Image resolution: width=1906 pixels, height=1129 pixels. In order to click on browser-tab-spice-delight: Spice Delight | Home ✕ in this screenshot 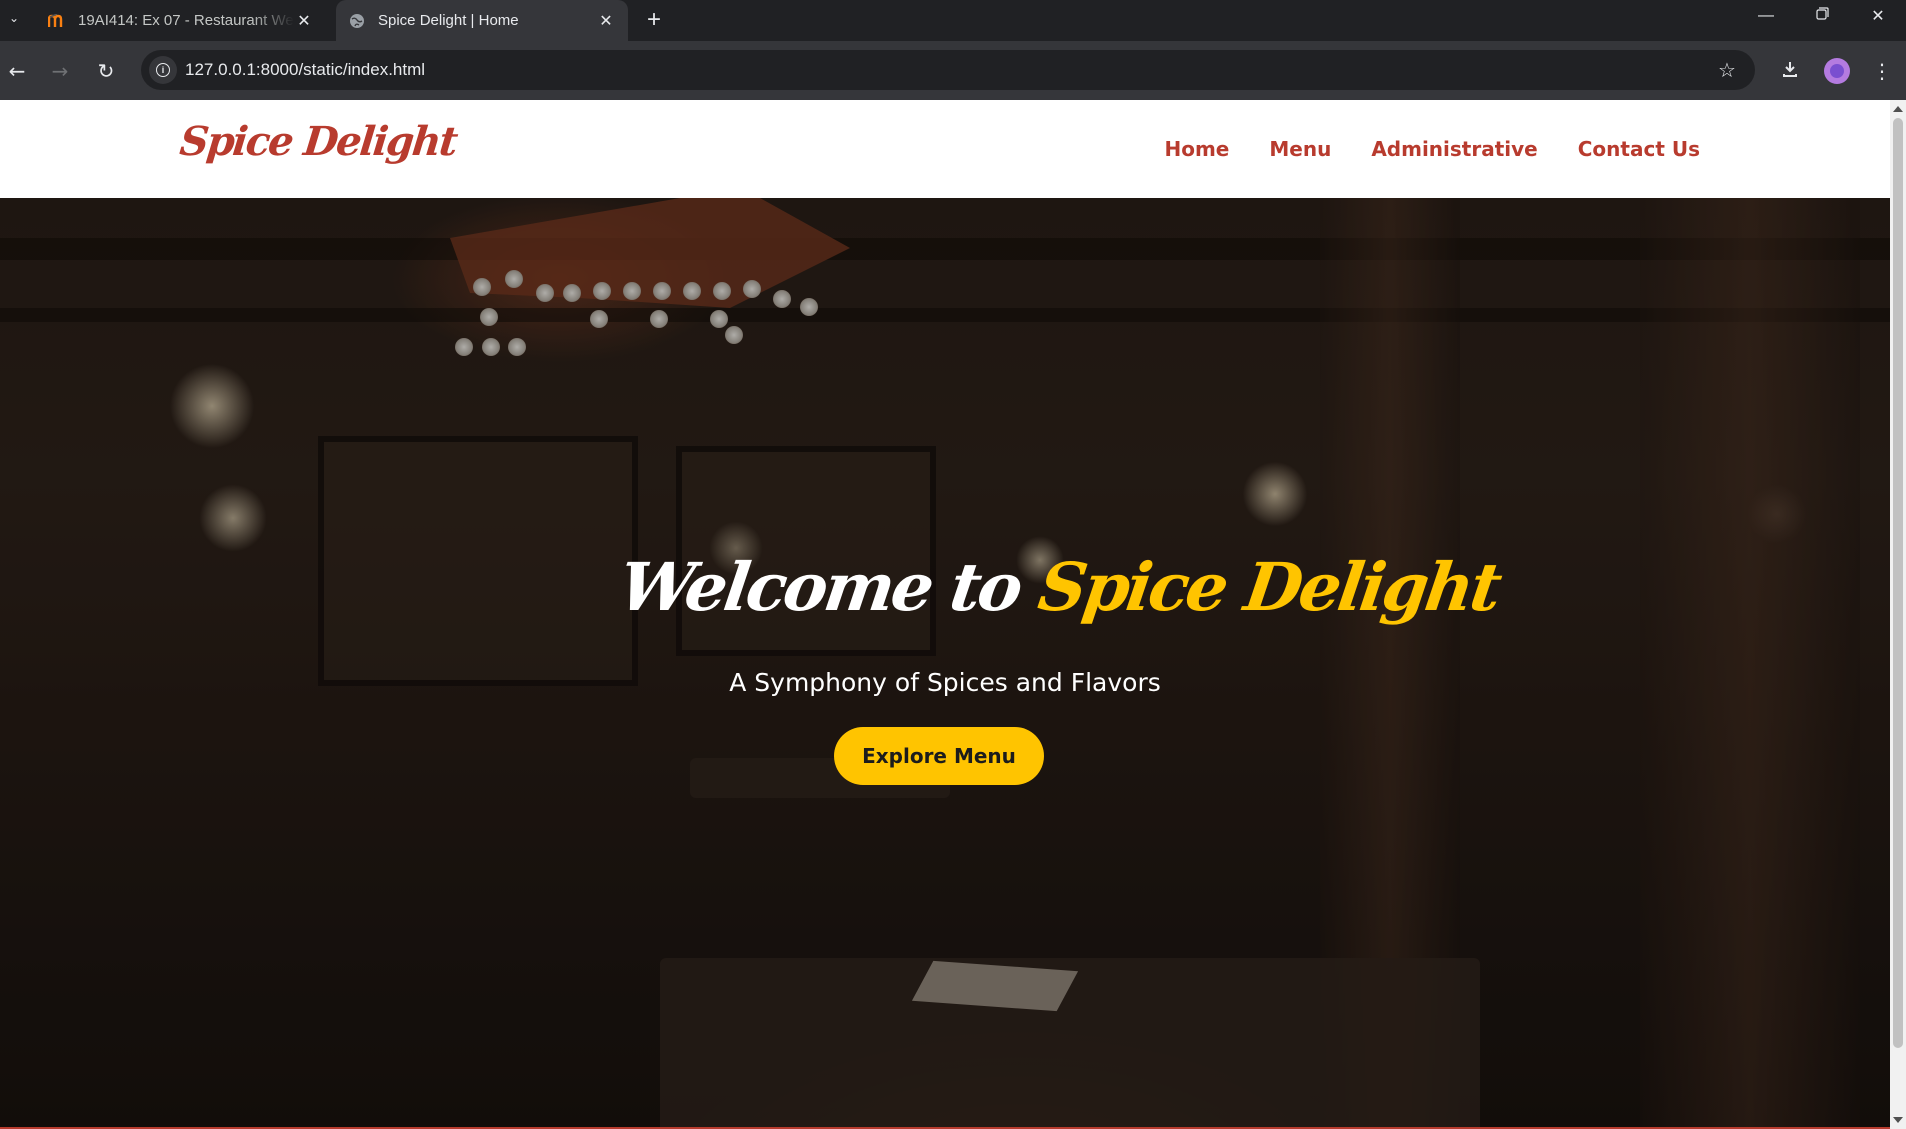, I will do `click(482, 20)`.